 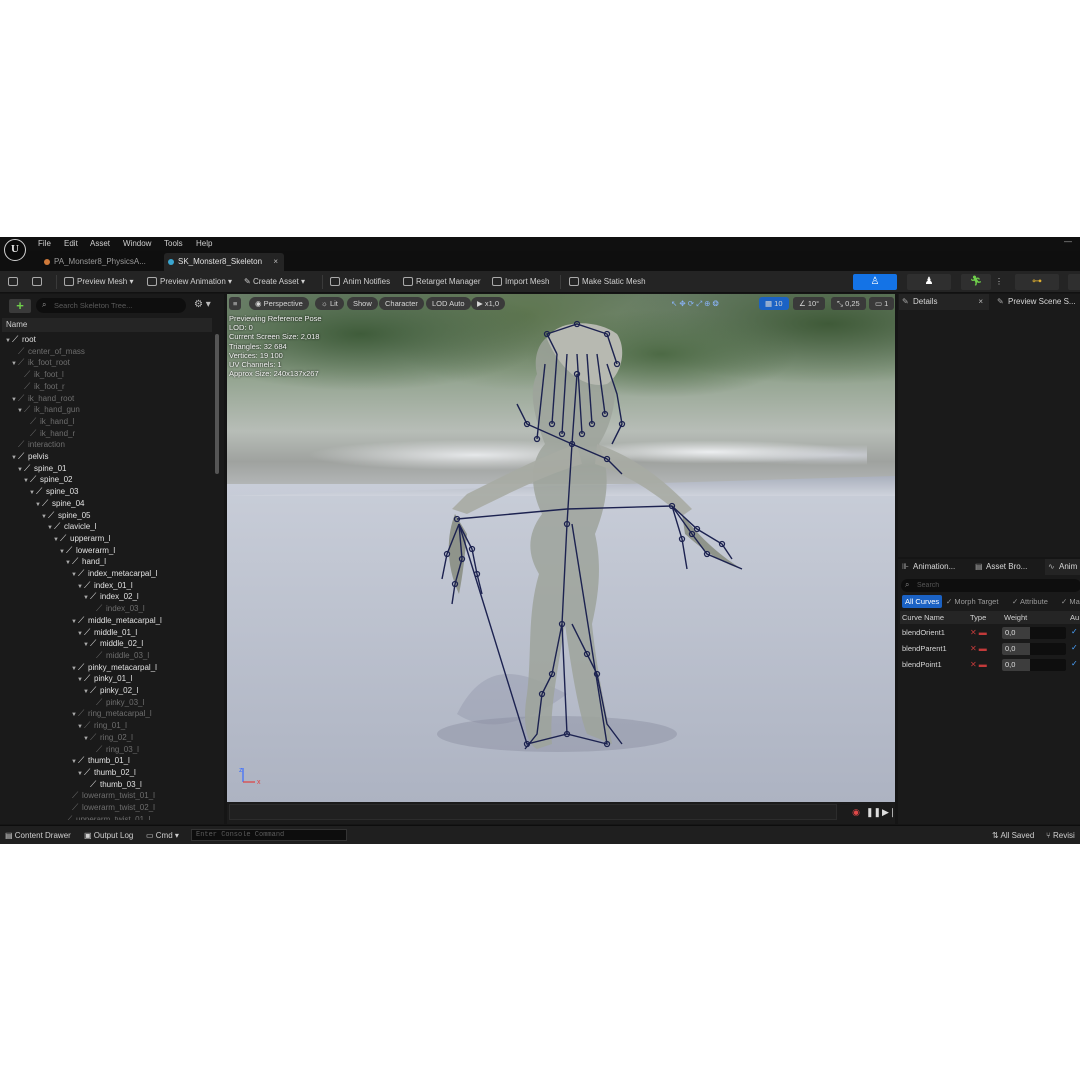 What do you see at coordinates (217, 404) in the screenshot?
I see `tree-scrollbar` at bounding box center [217, 404].